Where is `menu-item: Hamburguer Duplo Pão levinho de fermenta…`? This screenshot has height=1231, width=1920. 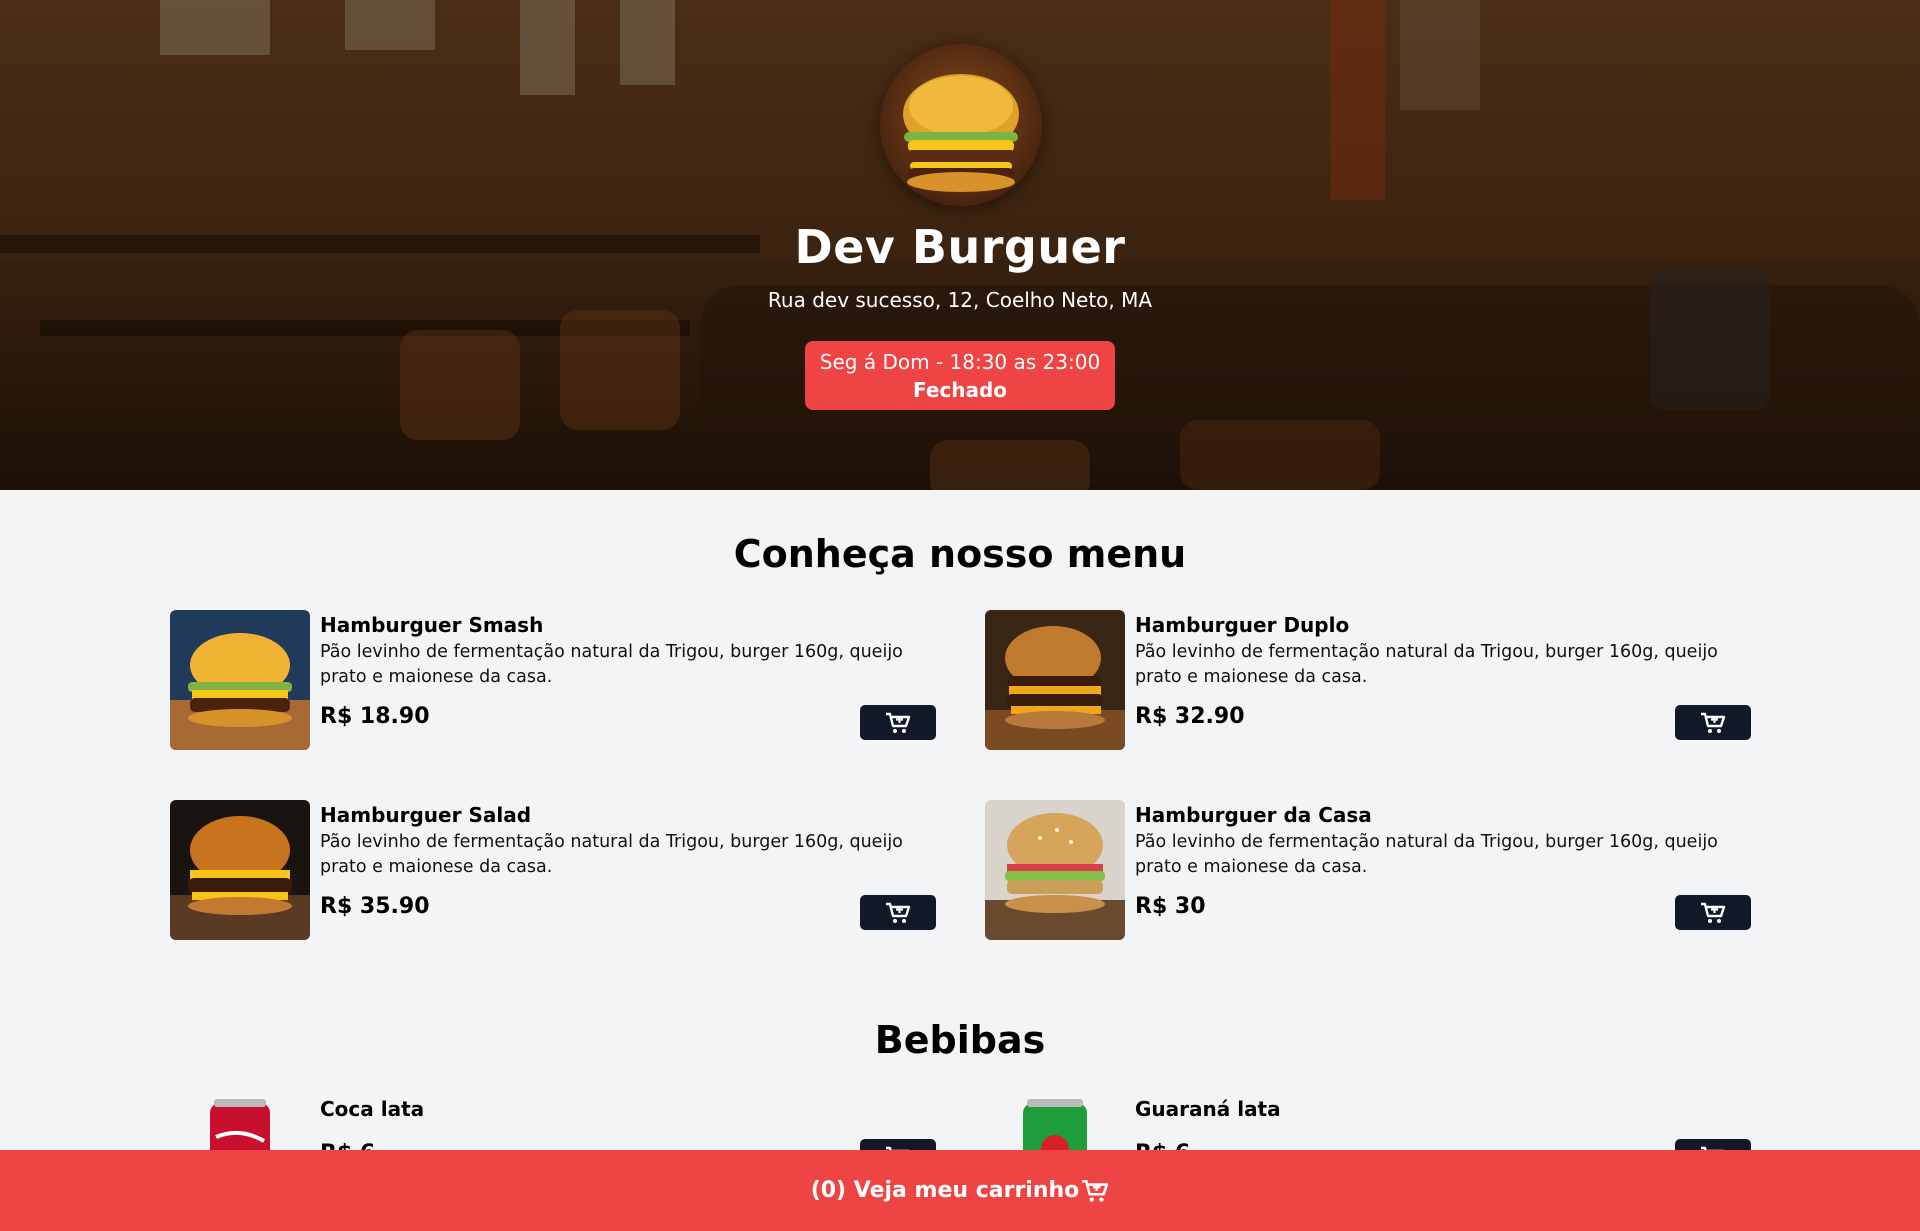 menu-item: Hamburguer Duplo Pão levinho de fermenta… is located at coordinates (1368, 680).